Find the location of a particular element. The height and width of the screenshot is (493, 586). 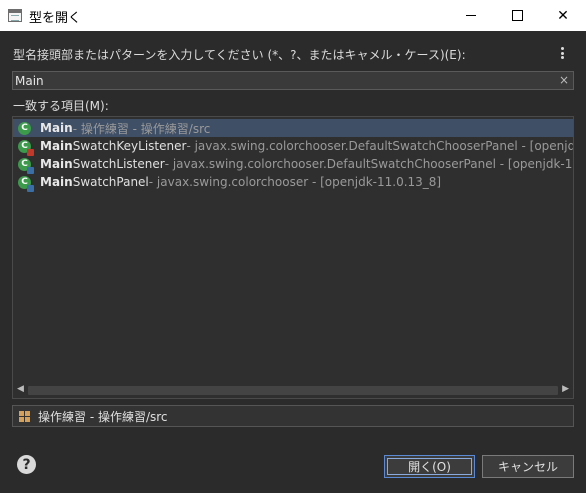

window-icon is located at coordinates (15, 15).